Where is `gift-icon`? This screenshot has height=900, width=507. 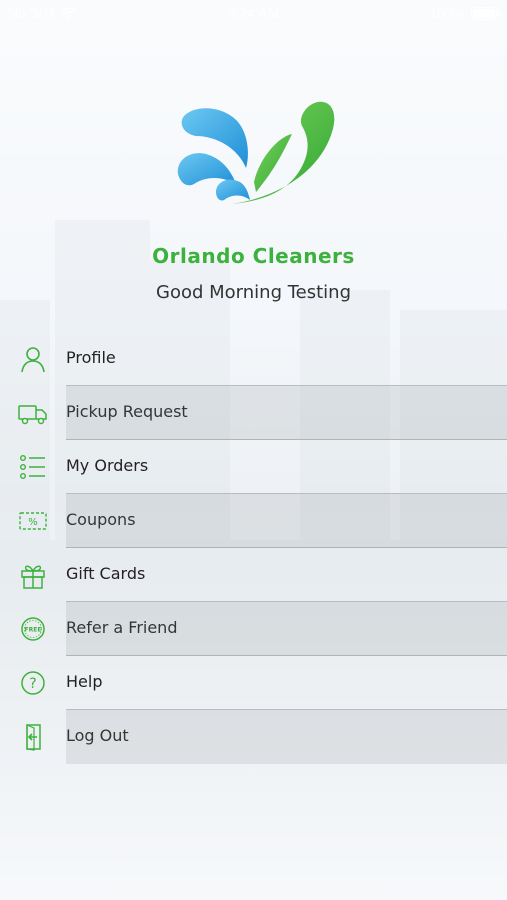
gift-icon is located at coordinates (33, 577).